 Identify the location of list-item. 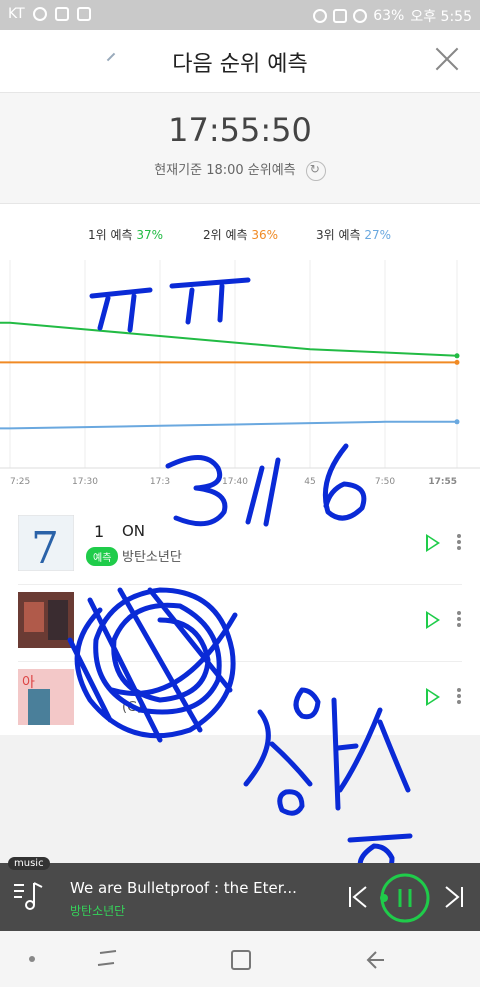
(240, 623).